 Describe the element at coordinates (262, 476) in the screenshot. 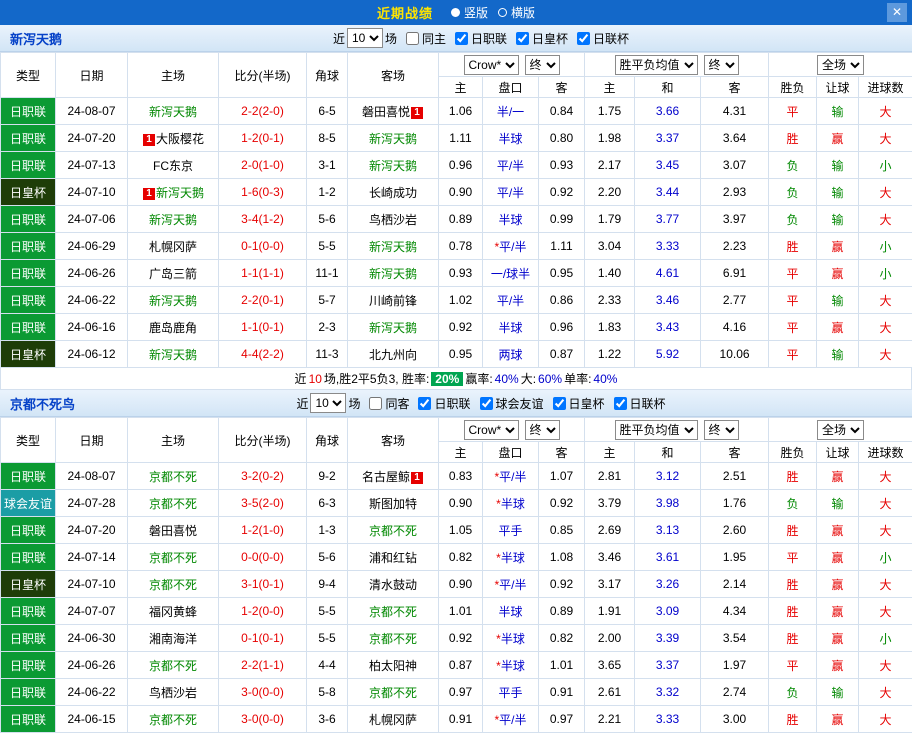

I see `match-score: 3-2(0-2)` at that location.